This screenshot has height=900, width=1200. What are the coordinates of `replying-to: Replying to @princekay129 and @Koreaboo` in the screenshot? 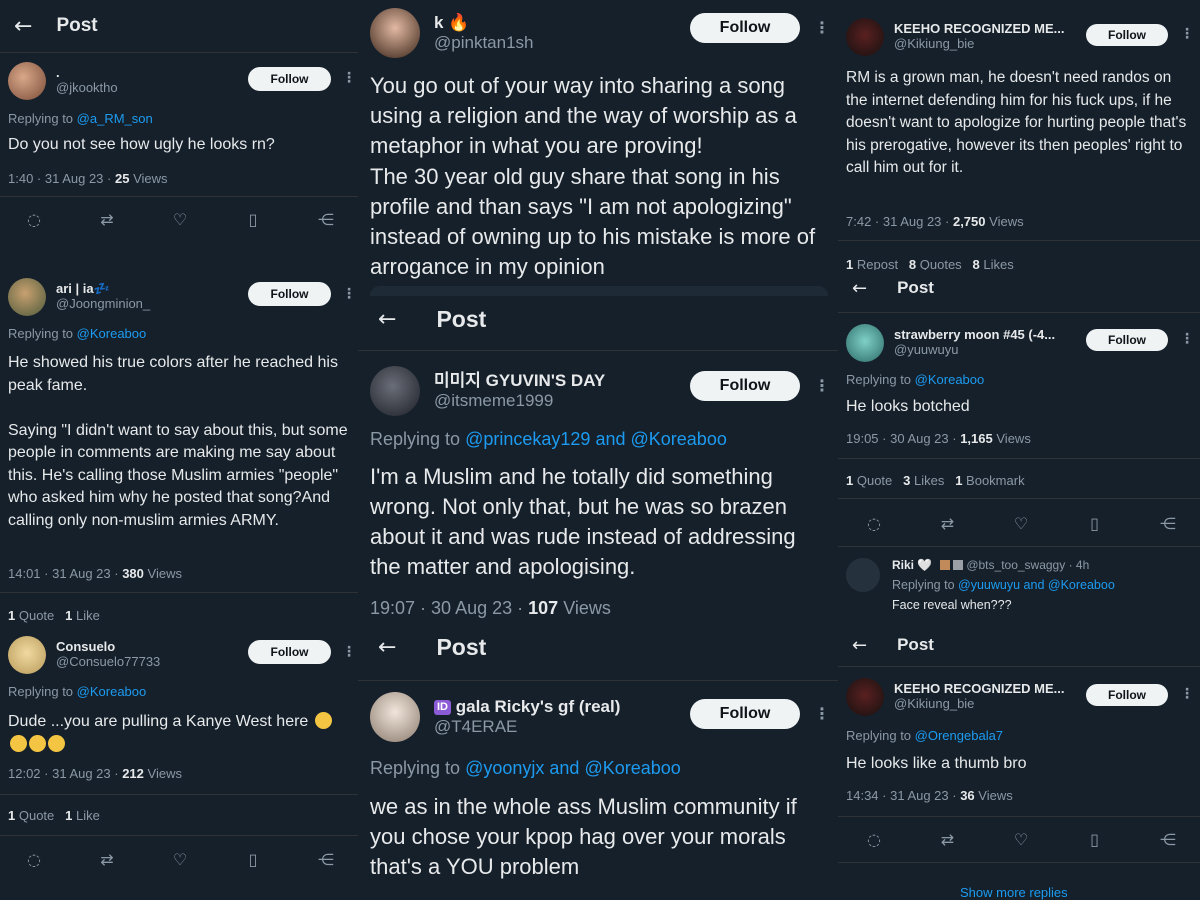 It's located at (548, 439).